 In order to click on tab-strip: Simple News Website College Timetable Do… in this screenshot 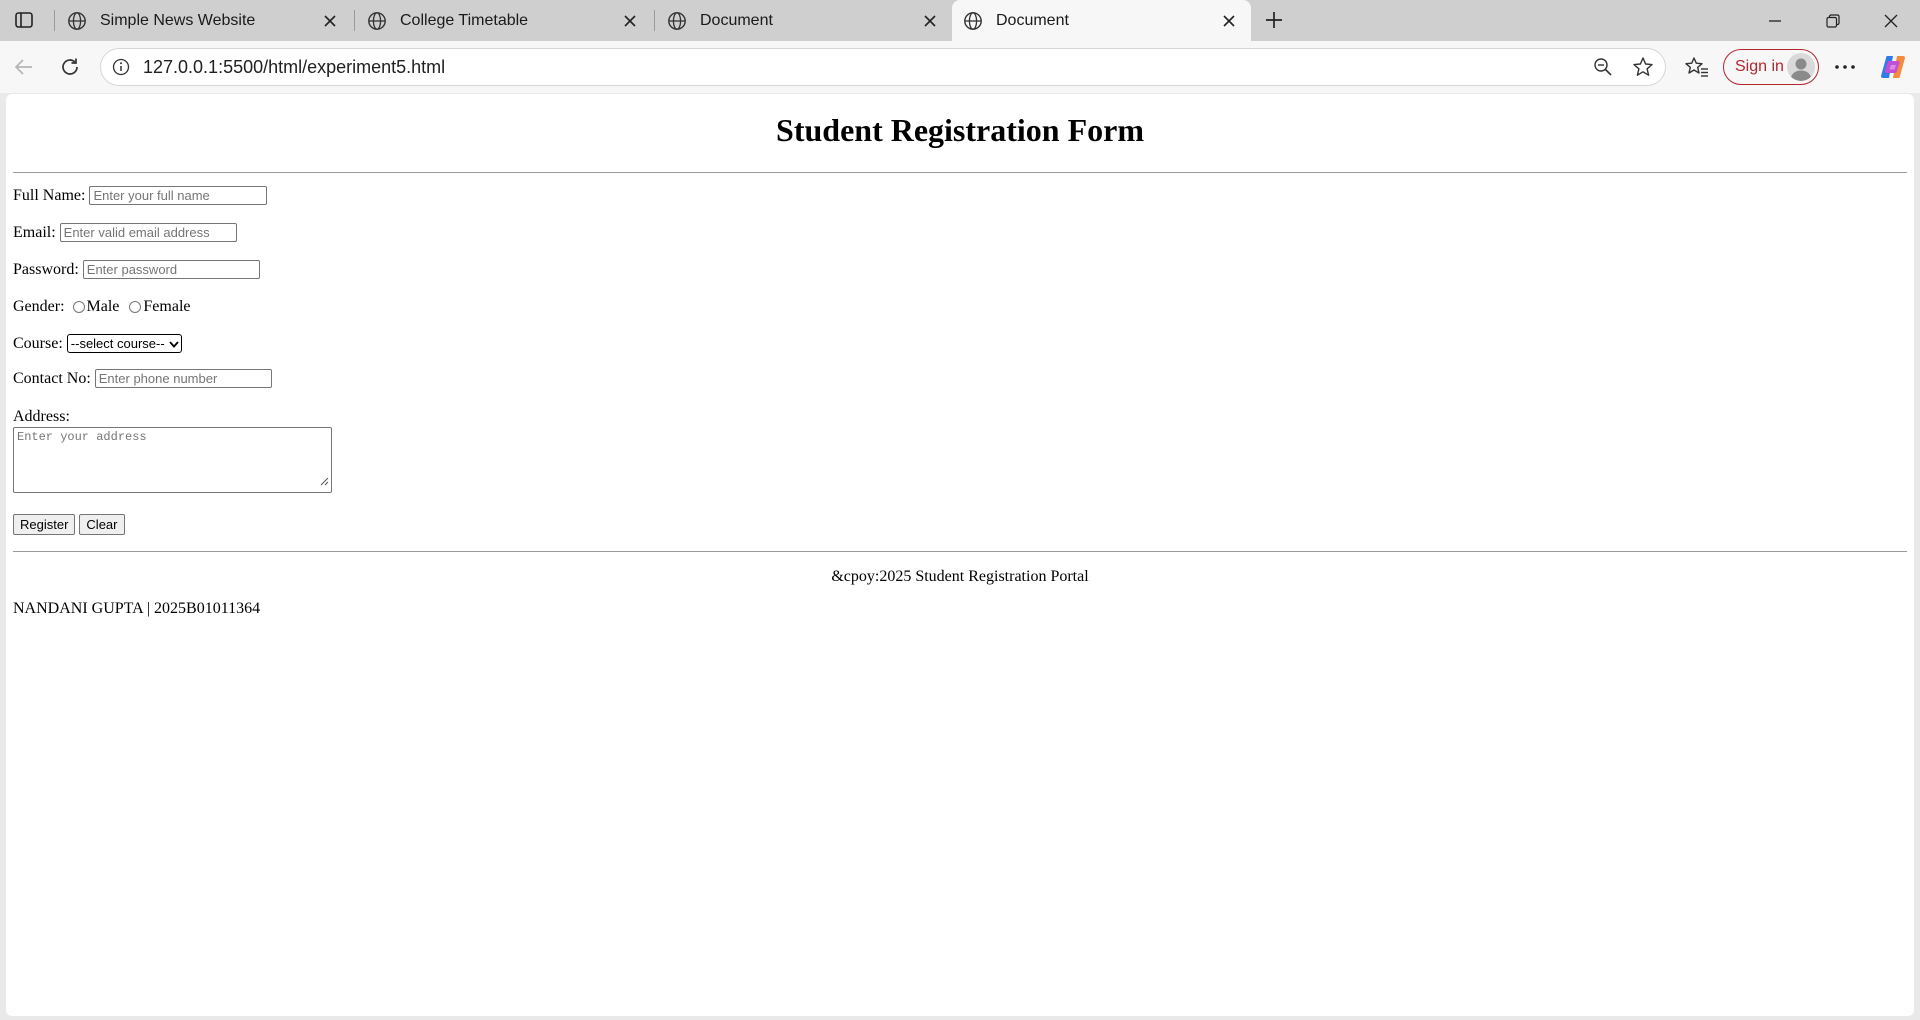, I will do `click(960, 20)`.